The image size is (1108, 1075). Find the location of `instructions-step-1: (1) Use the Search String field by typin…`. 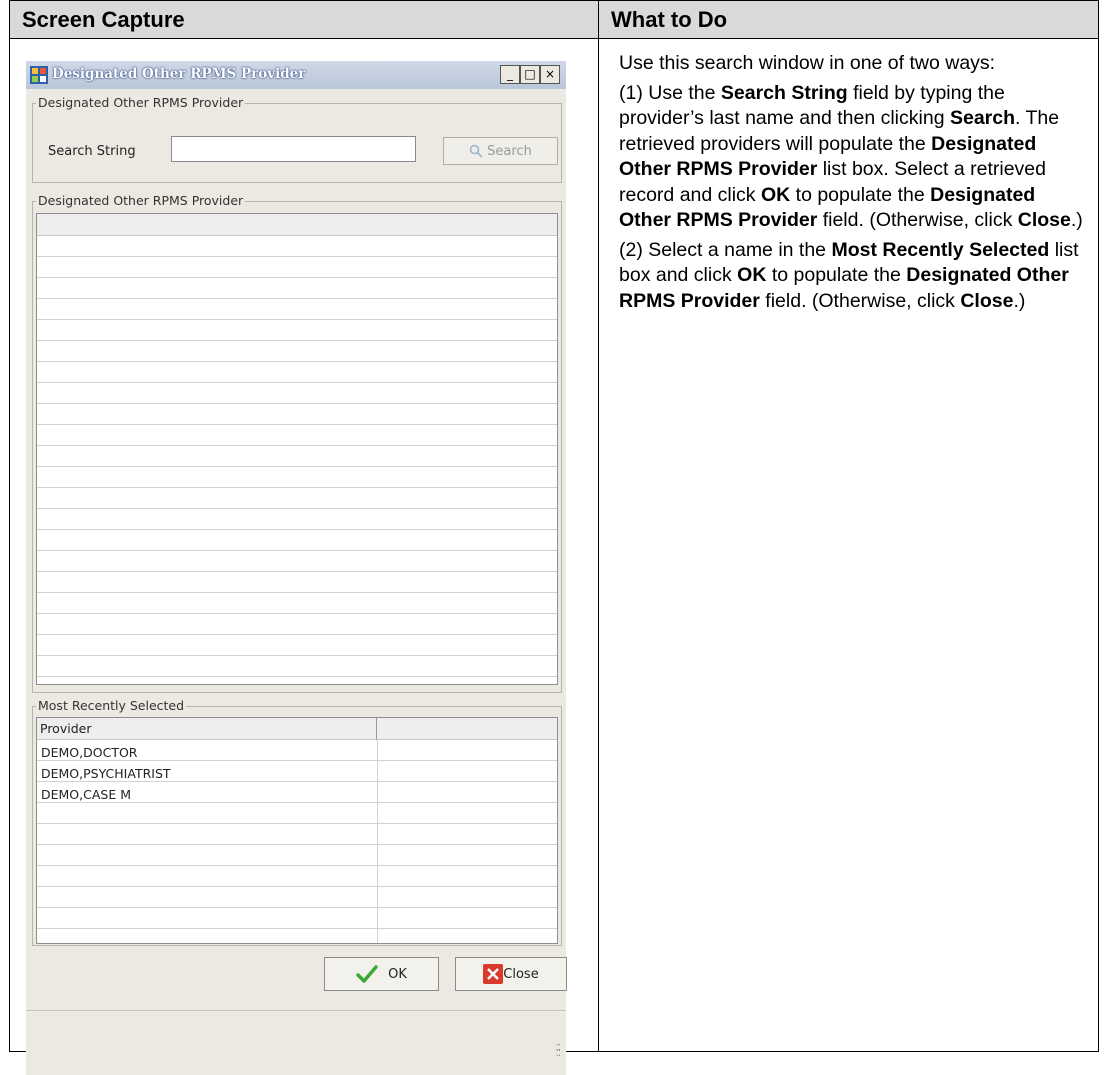

instructions-step-1: (1) Use the Search String field by typin… is located at coordinates (851, 156).